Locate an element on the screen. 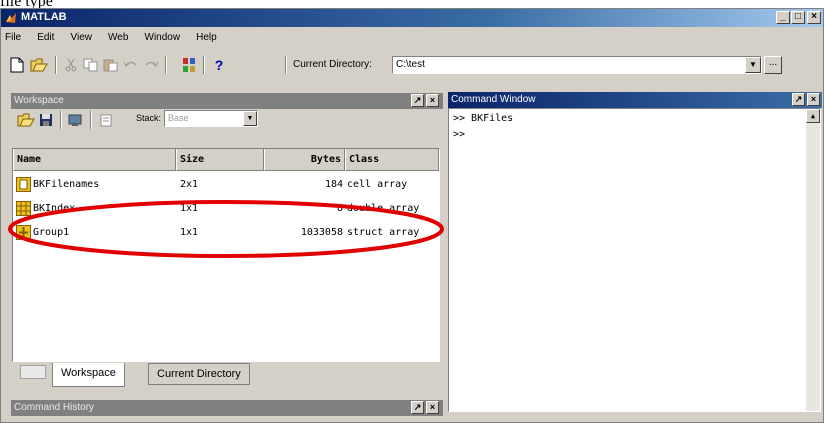 This screenshot has height=423, width=824. command-window-pane-title: Command Window ↗ × is located at coordinates (635, 100).